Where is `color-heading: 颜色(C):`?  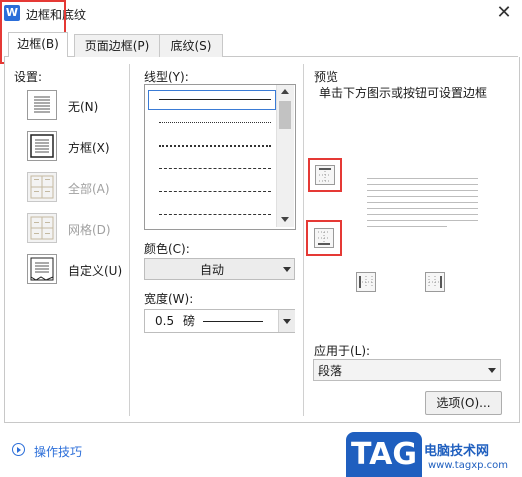
color-heading: 颜色(C): is located at coordinates (167, 249).